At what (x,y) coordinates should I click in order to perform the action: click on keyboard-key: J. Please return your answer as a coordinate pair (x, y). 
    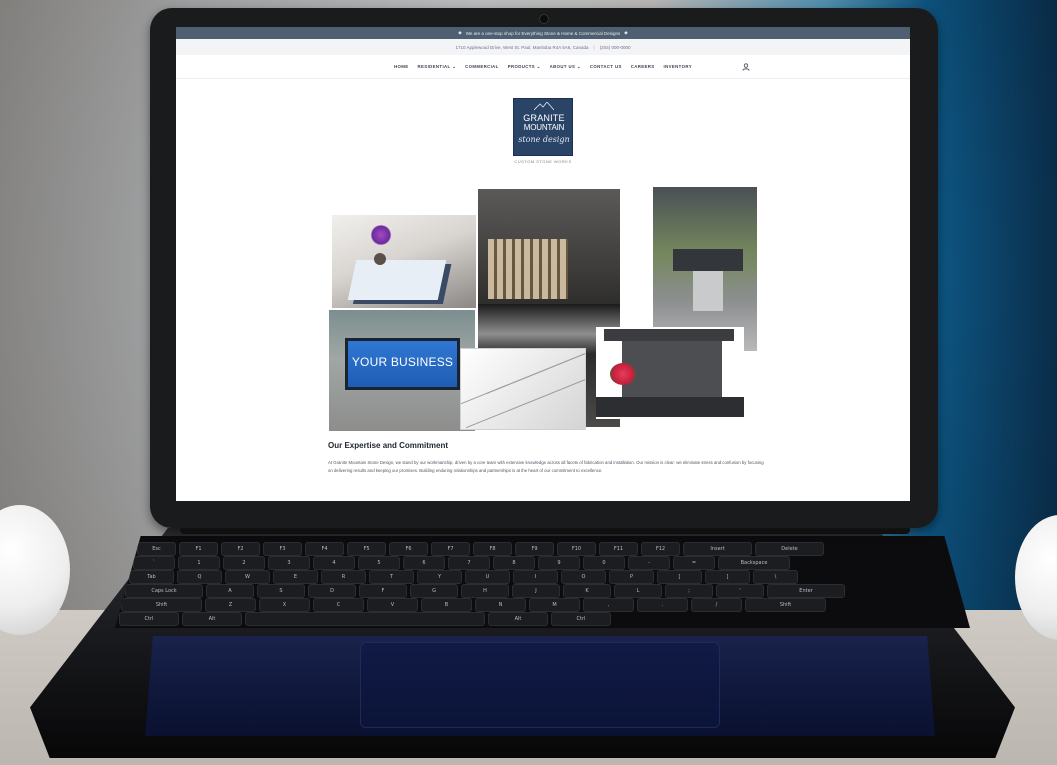
    Looking at the image, I should click on (536, 591).